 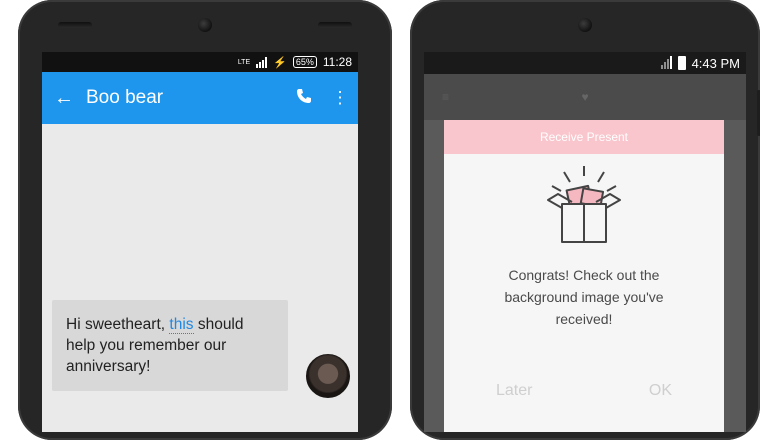 What do you see at coordinates (304, 98) in the screenshot?
I see `phone-icon` at bounding box center [304, 98].